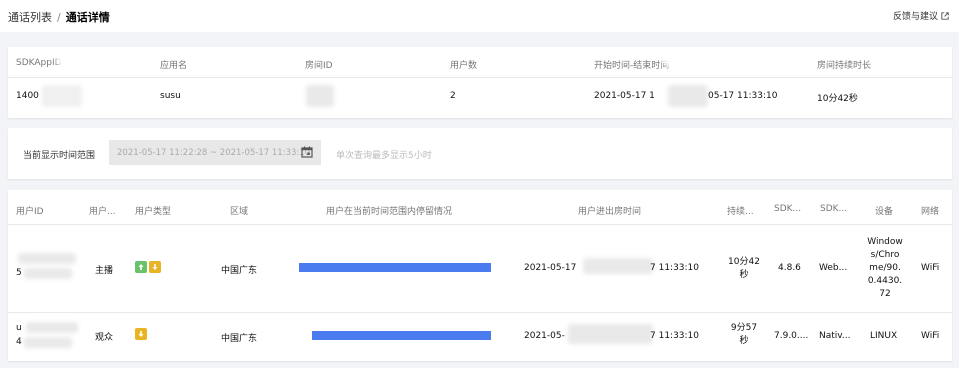  Describe the element at coordinates (837, 99) in the screenshot. I see `room-duration-value: 10分42秒` at that location.